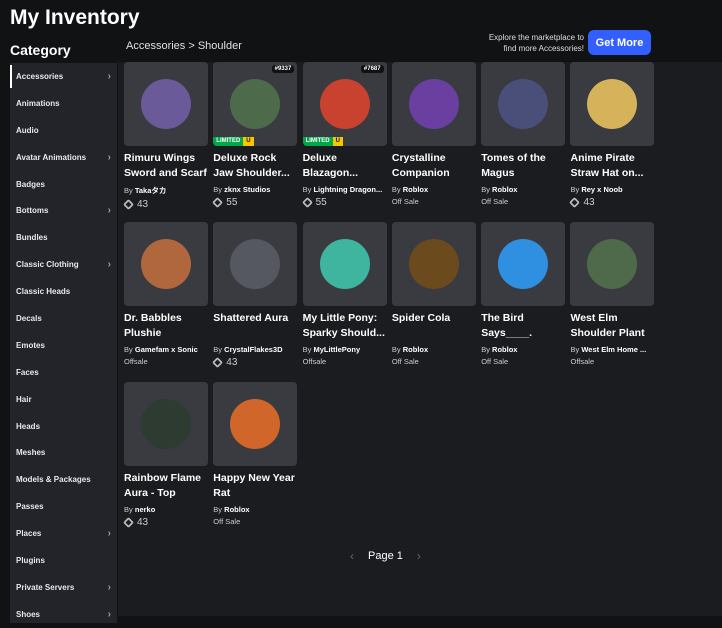 The width and height of the screenshot is (722, 628). What do you see at coordinates (63, 345) in the screenshot?
I see `sidebar-item: Emotes` at bounding box center [63, 345].